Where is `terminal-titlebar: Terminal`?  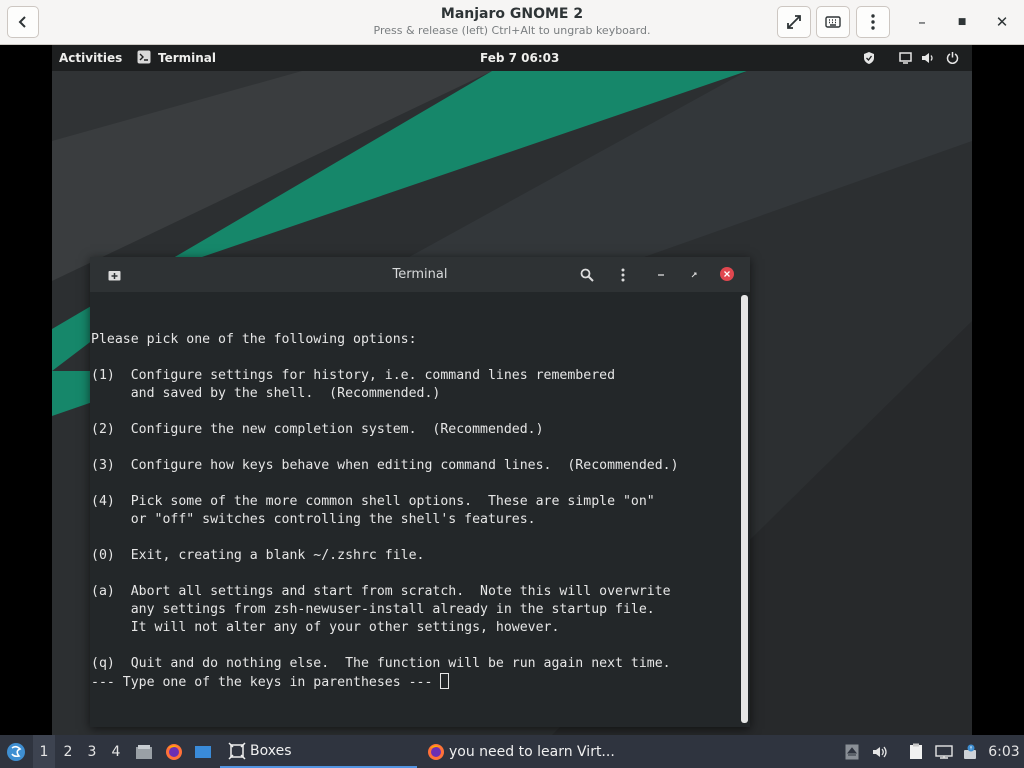
terminal-titlebar: Terminal is located at coordinates (420, 274).